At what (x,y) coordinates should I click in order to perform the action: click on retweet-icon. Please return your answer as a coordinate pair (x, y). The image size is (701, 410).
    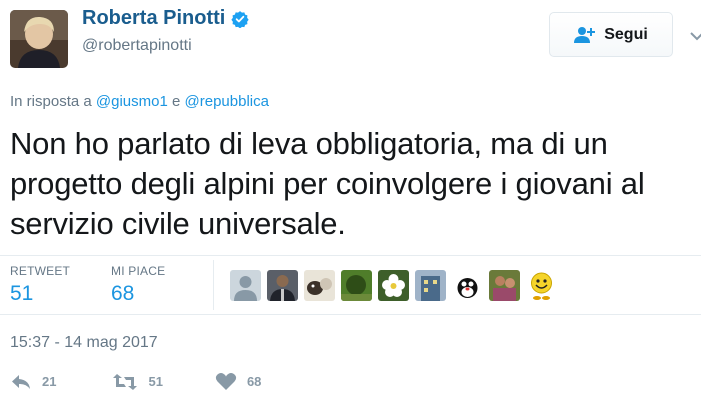
    Looking at the image, I should click on (125, 382).